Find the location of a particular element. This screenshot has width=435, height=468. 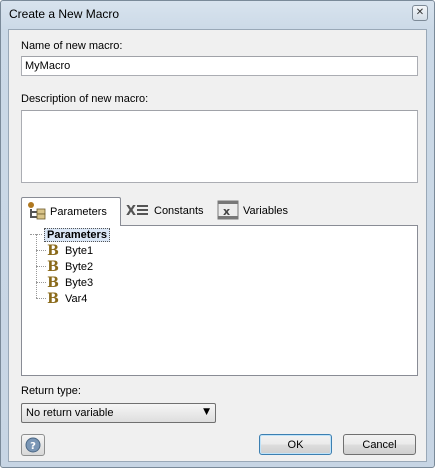

tree-root-label: Parameters is located at coordinates (77, 235).